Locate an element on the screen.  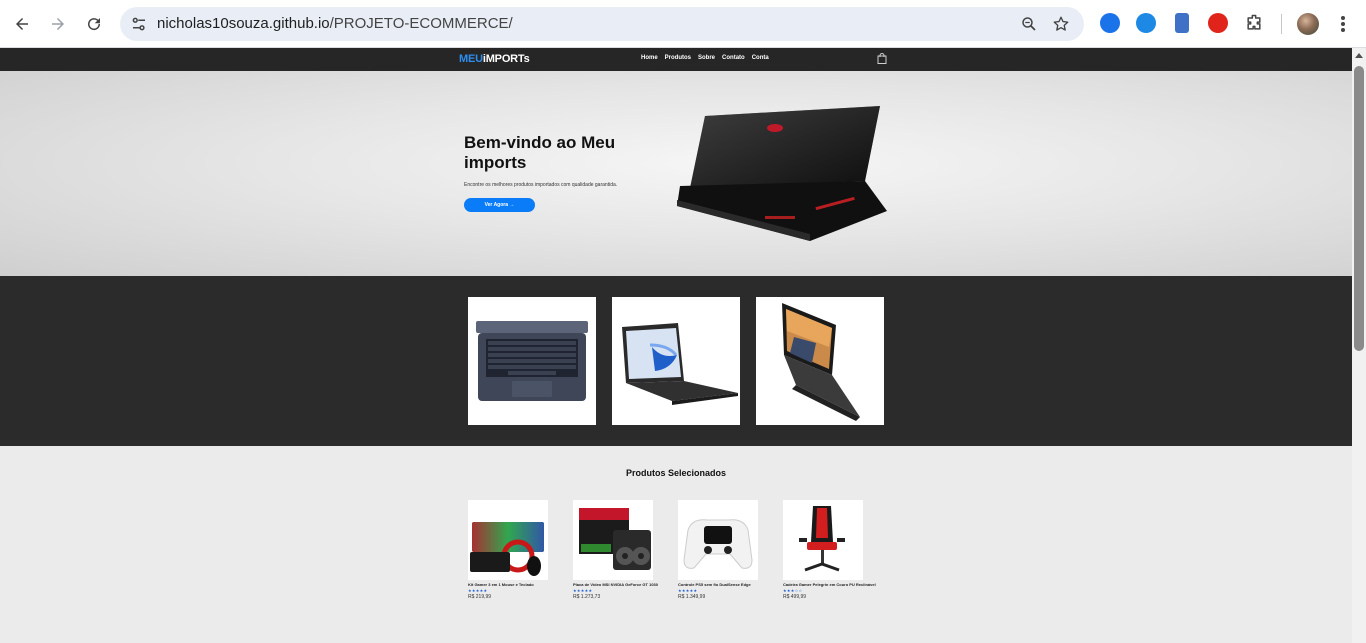
menu-produtos: Produtos is located at coordinates (678, 58).